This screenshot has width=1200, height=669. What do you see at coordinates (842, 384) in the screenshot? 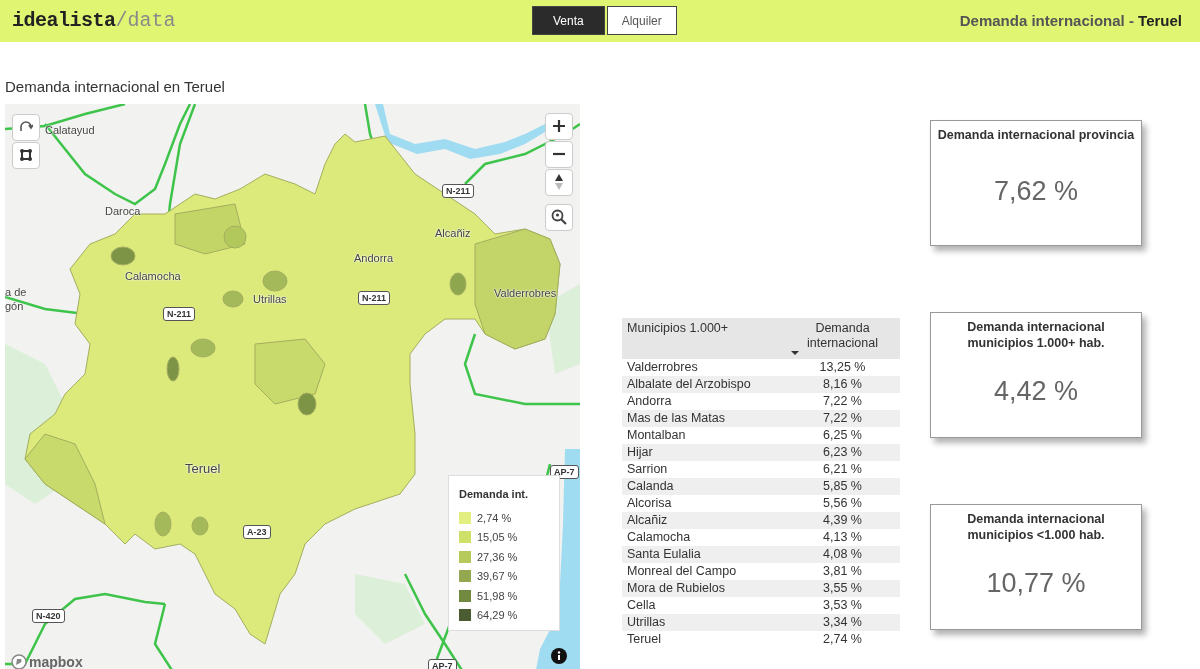
I see `table-cell: 8,16 %` at bounding box center [842, 384].